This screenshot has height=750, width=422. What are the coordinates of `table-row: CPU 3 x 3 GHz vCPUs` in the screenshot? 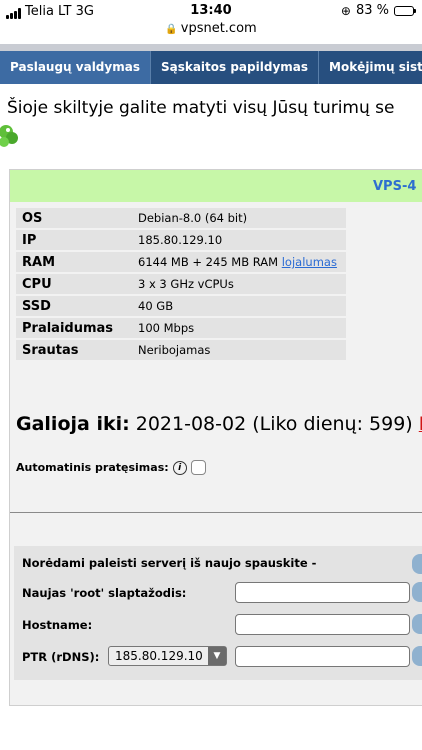 It's located at (181, 284).